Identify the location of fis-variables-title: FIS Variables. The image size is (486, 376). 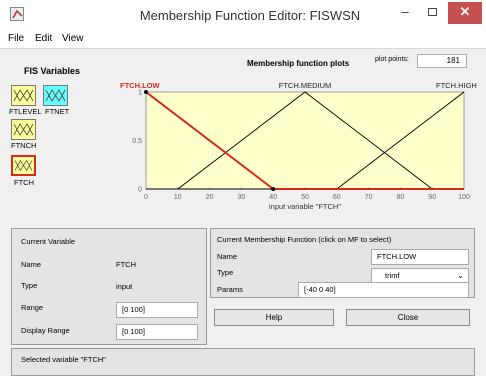
(52, 71).